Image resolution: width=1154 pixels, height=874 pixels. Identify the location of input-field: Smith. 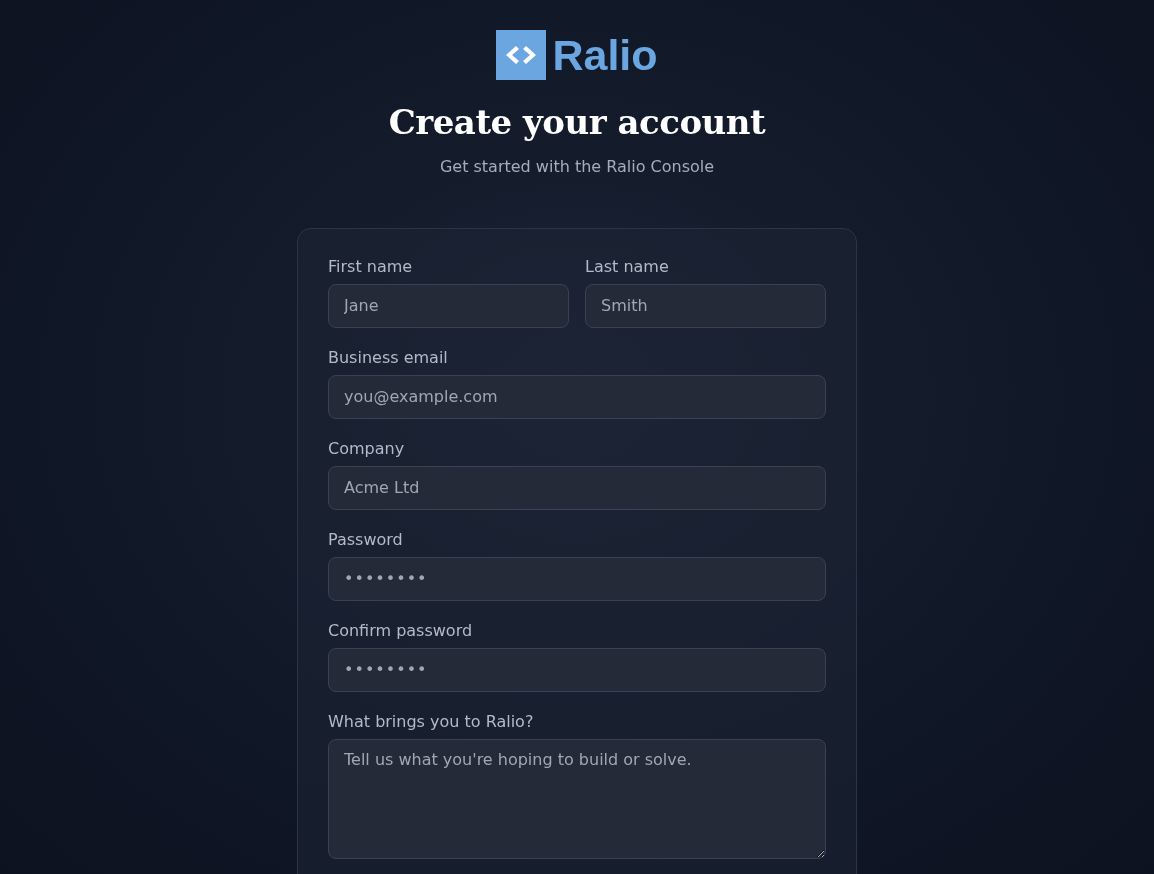
(705, 305).